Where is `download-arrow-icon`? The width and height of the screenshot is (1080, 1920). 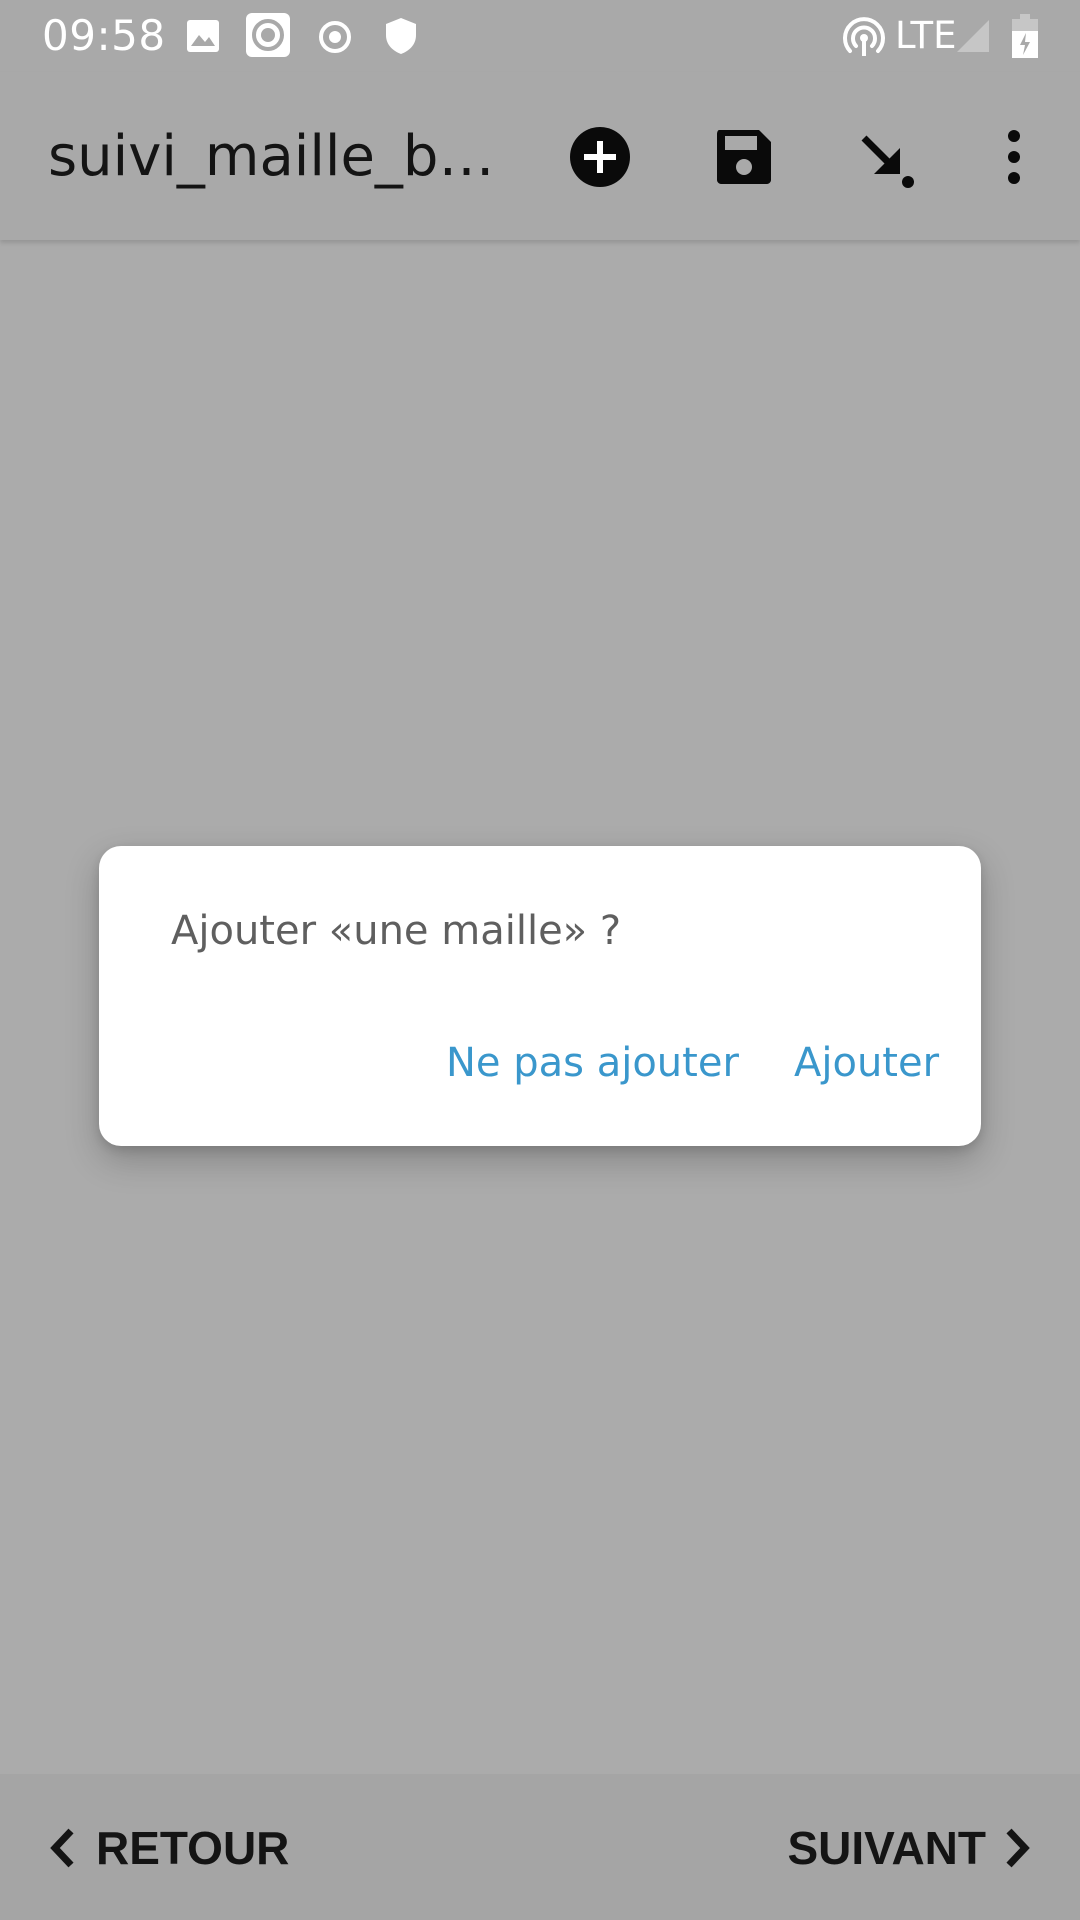
download-arrow-icon is located at coordinates (889, 159).